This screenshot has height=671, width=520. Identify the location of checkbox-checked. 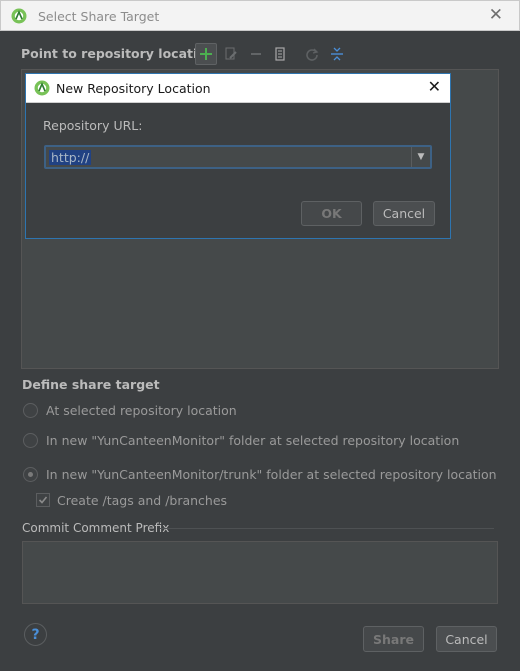
(43, 500).